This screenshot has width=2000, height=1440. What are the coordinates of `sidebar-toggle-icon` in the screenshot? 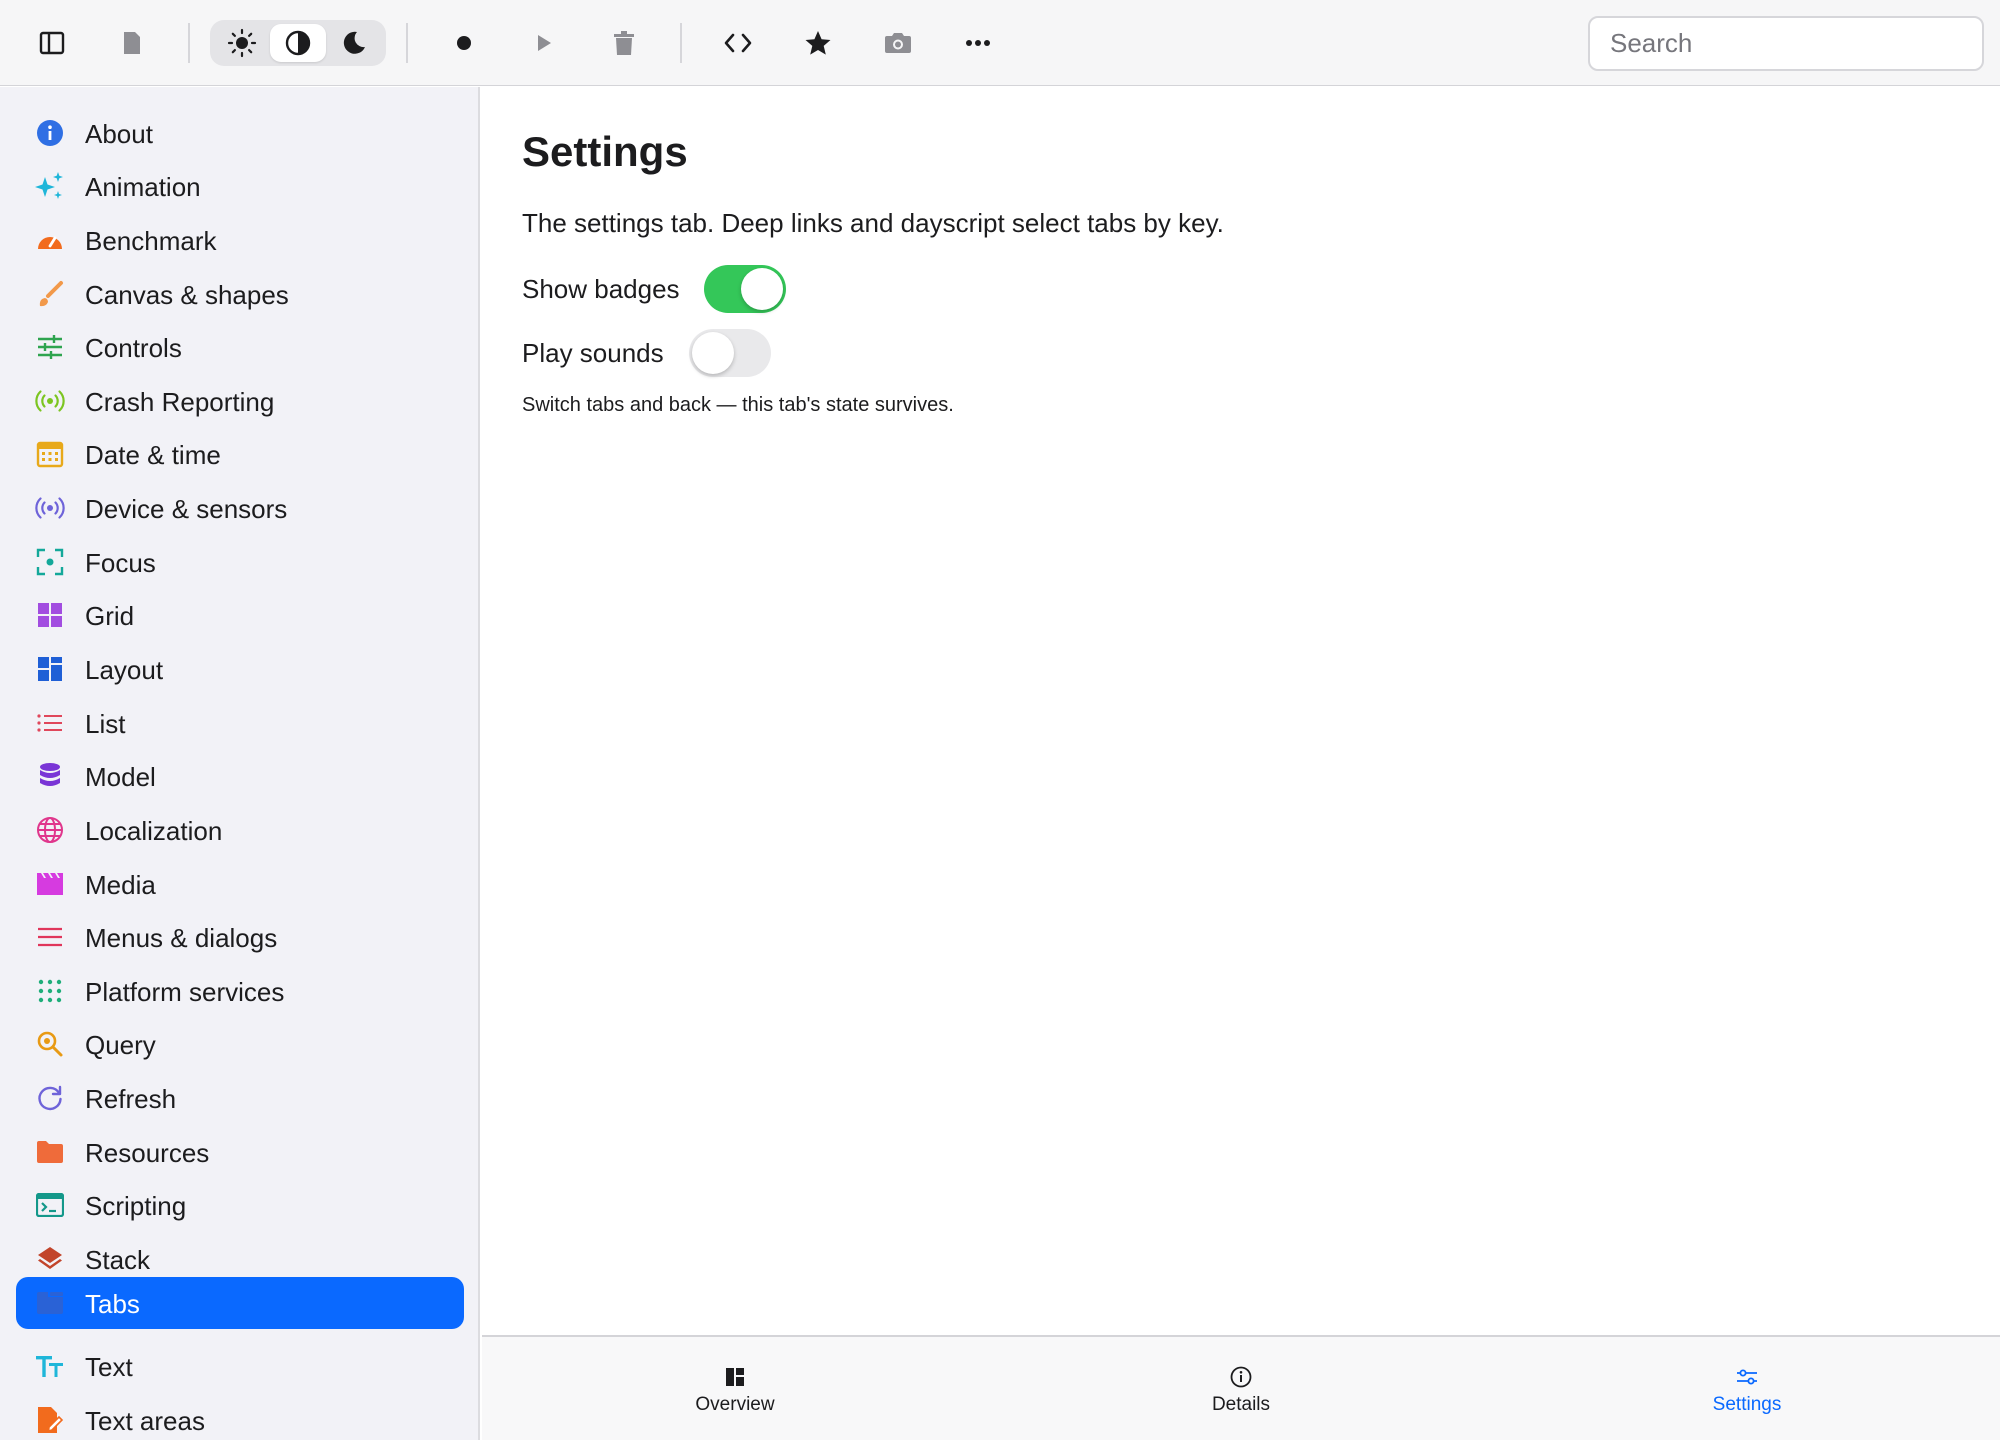 It's located at (52, 43).